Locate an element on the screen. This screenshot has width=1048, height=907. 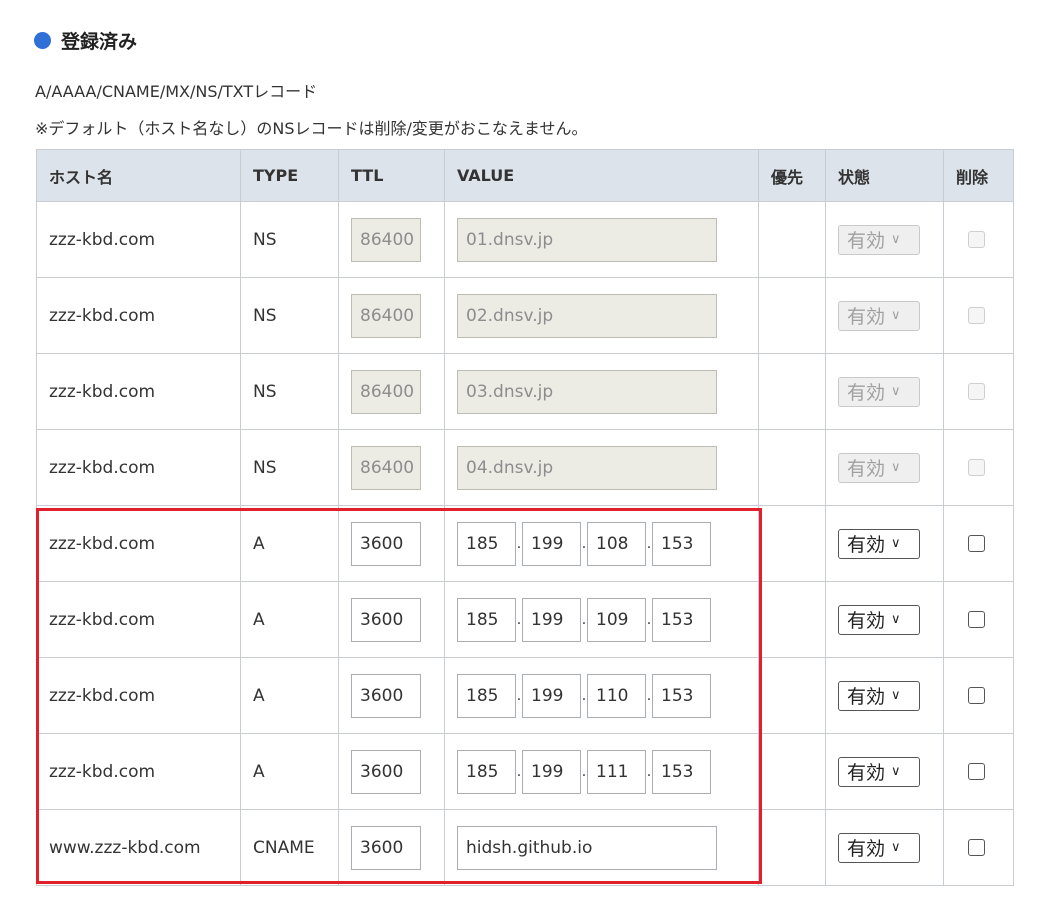
section-heading: 登録済み is located at coordinates (85, 40).